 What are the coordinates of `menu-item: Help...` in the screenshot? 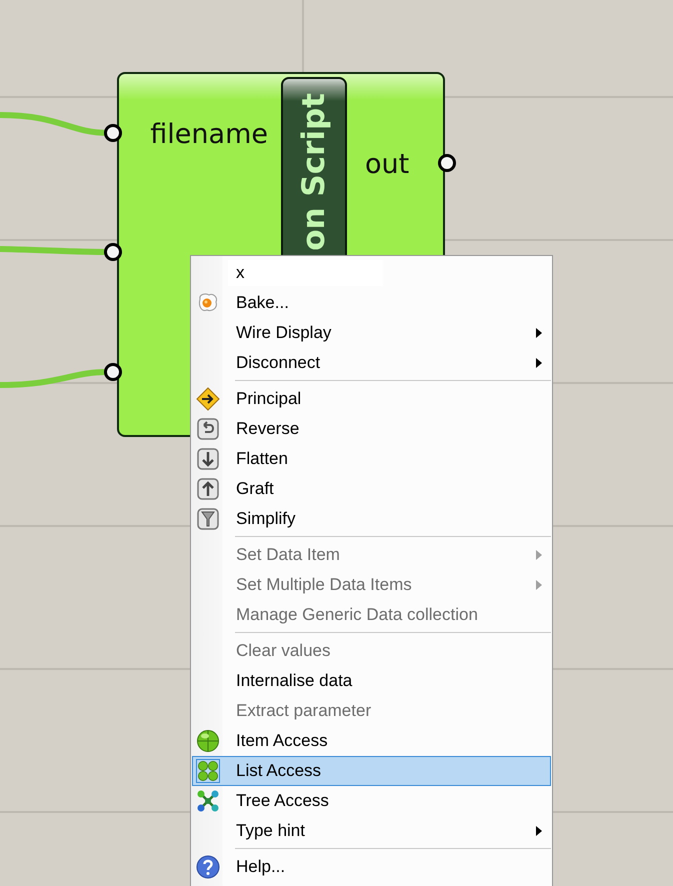 It's located at (371, 867).